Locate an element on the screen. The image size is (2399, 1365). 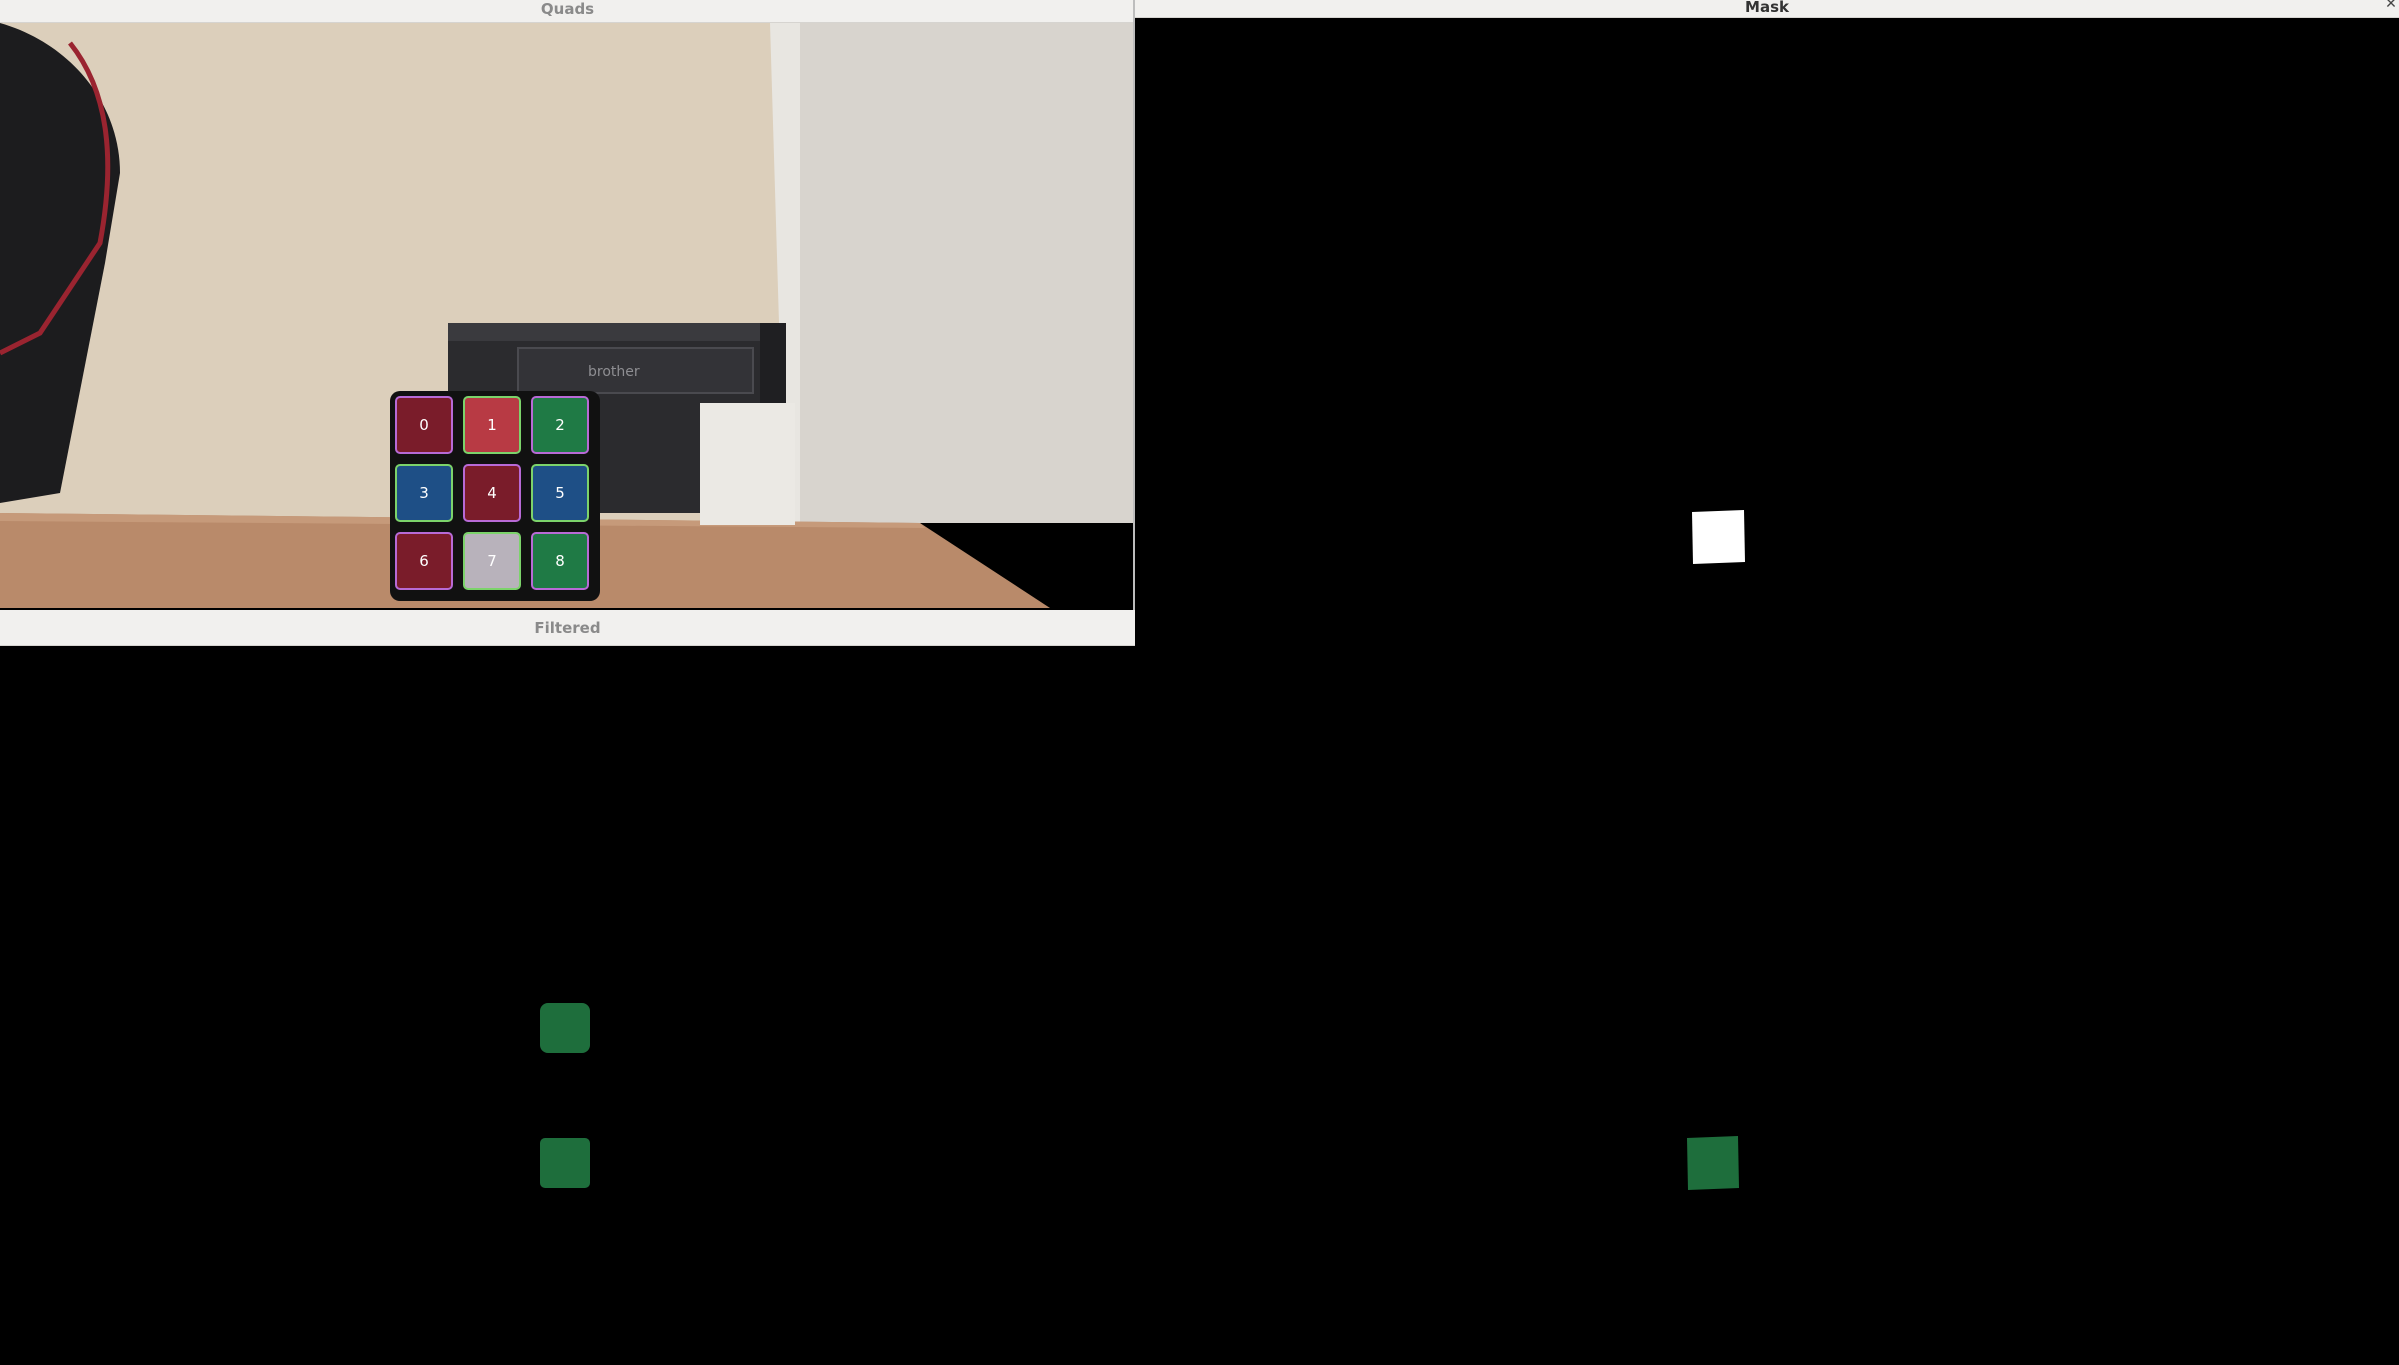
filtered-title: Filtered is located at coordinates (567, 627).